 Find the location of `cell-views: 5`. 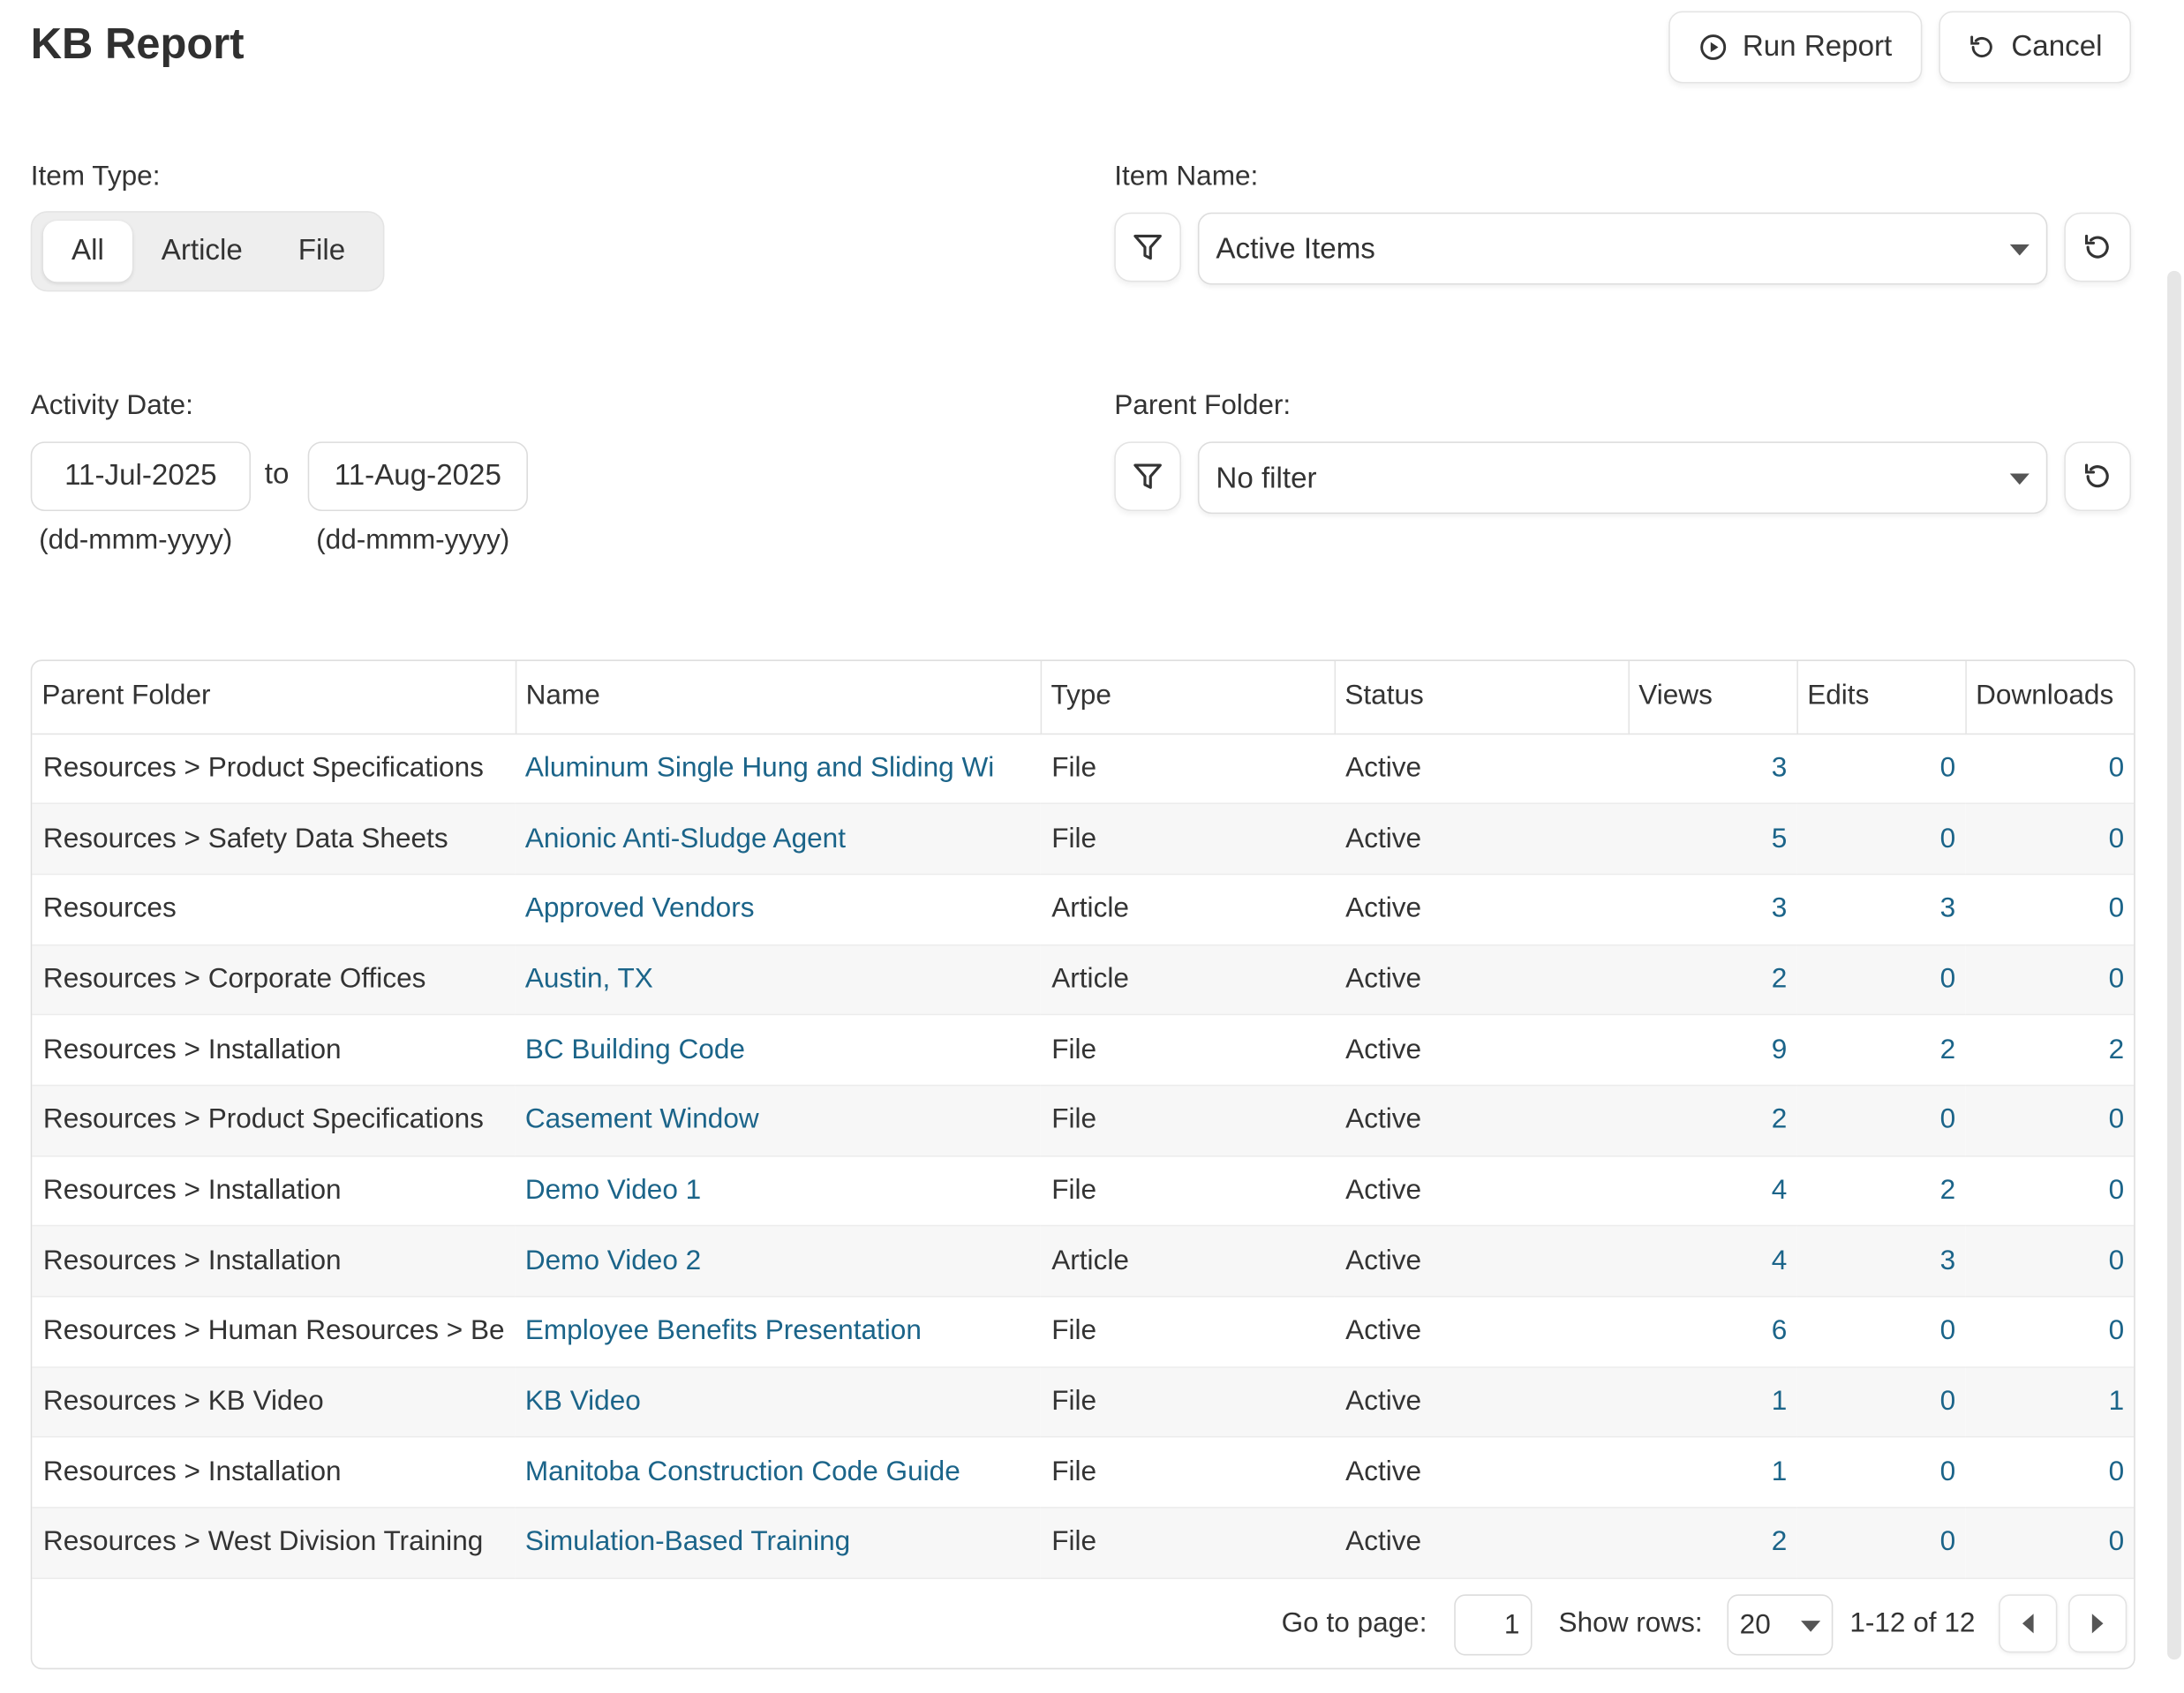

cell-views: 5 is located at coordinates (1712, 839).